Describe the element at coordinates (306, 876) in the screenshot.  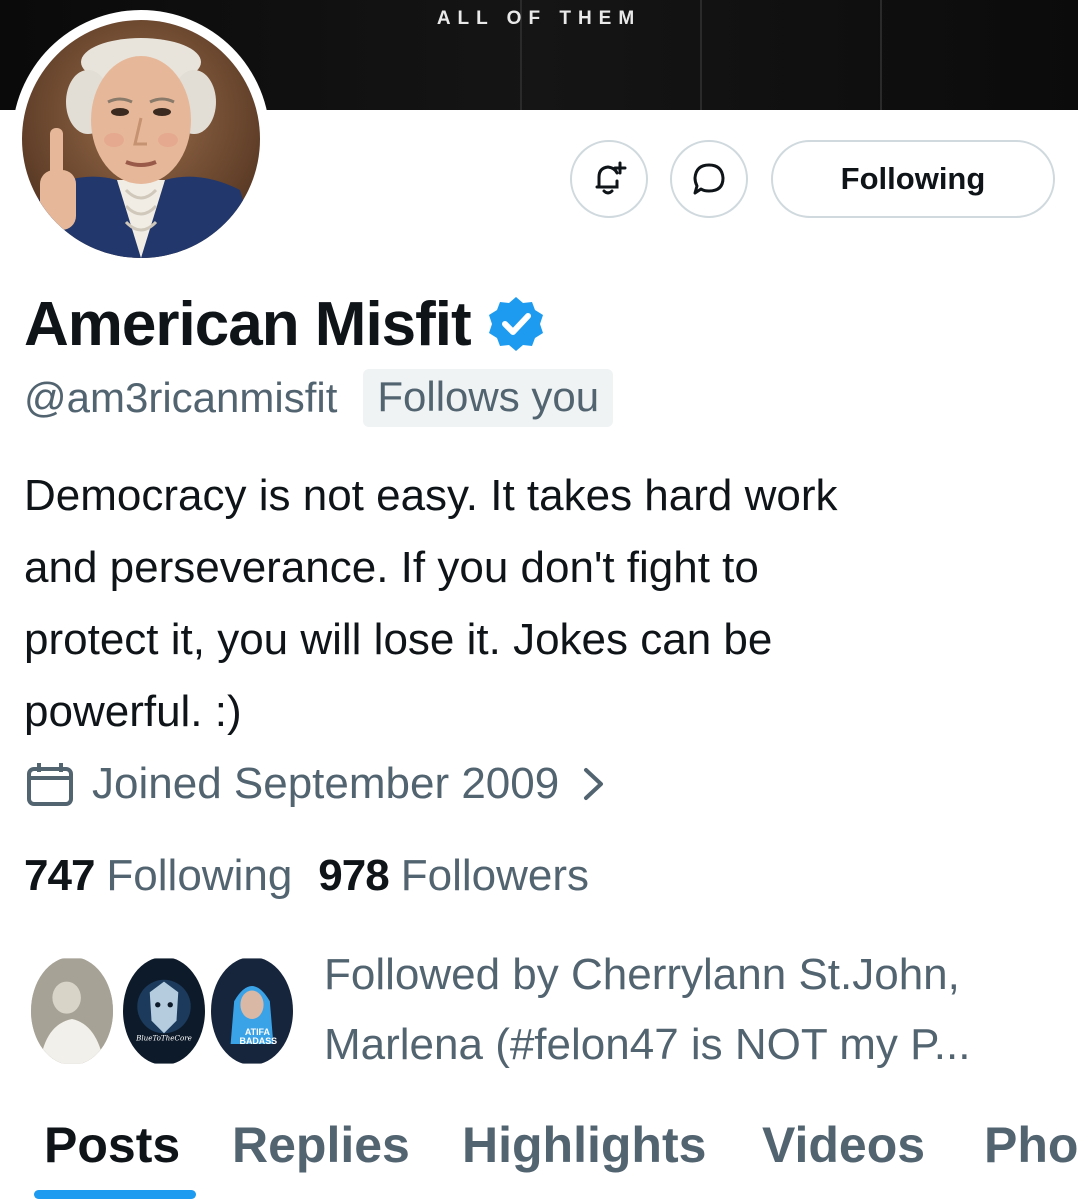
I see `follow-stats: 747 Following 978 Followers` at that location.